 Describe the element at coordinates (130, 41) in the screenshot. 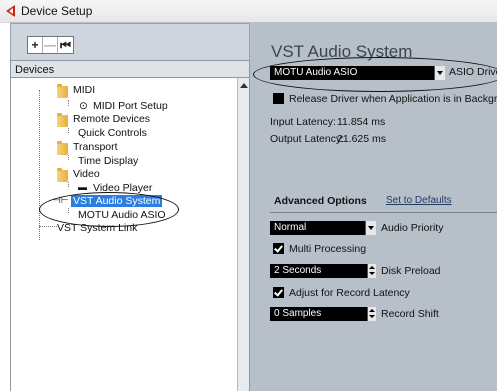

I see `device-toolbar: + — ⏮` at that location.